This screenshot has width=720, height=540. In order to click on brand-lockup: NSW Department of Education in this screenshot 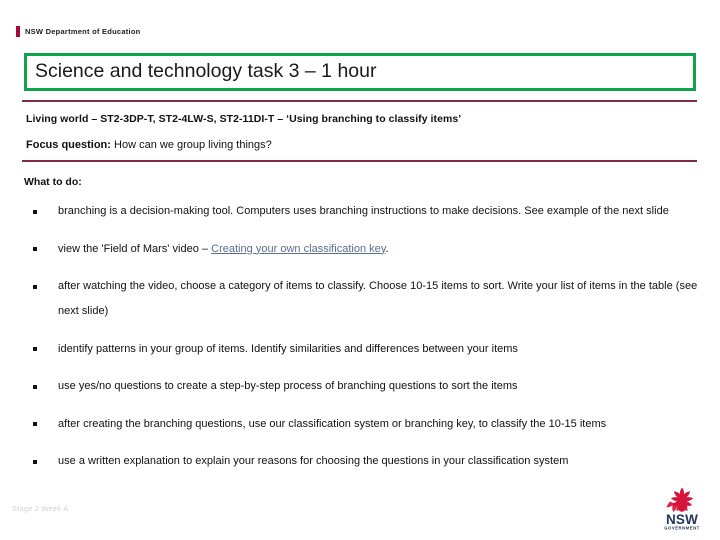, I will do `click(78, 31)`.